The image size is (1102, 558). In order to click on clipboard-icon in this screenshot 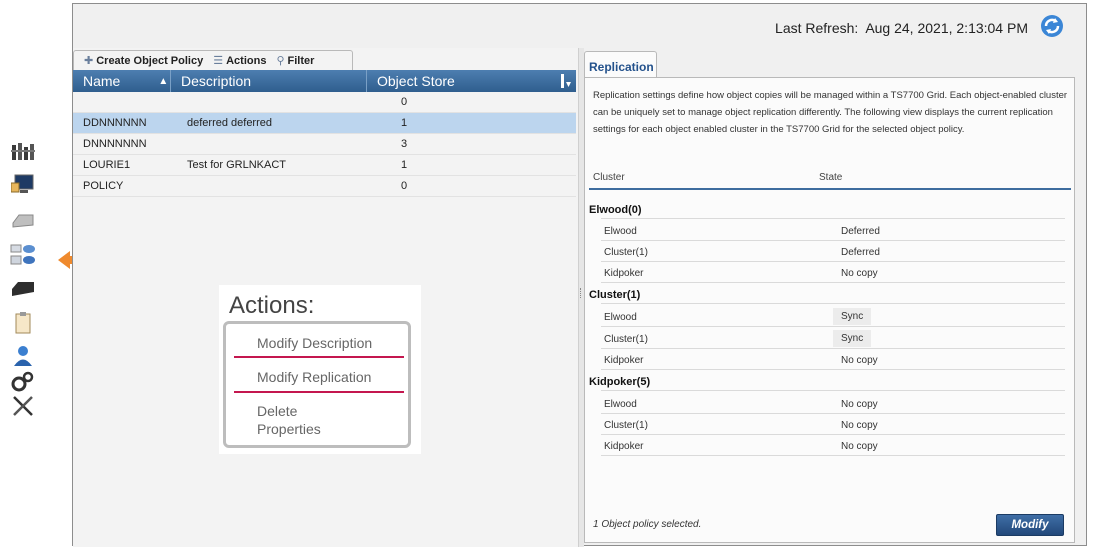, I will do `click(23, 323)`.